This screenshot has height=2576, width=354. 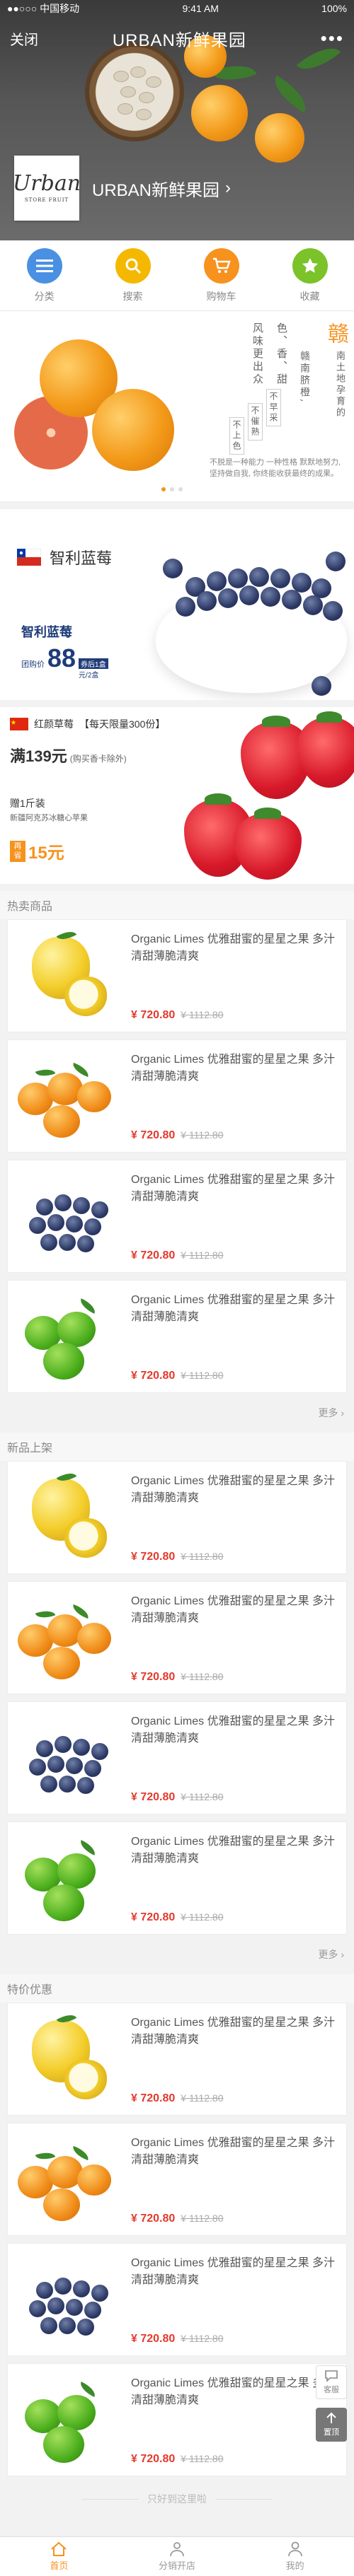 I want to click on customer-service-button: 客服, so click(x=331, y=2382).